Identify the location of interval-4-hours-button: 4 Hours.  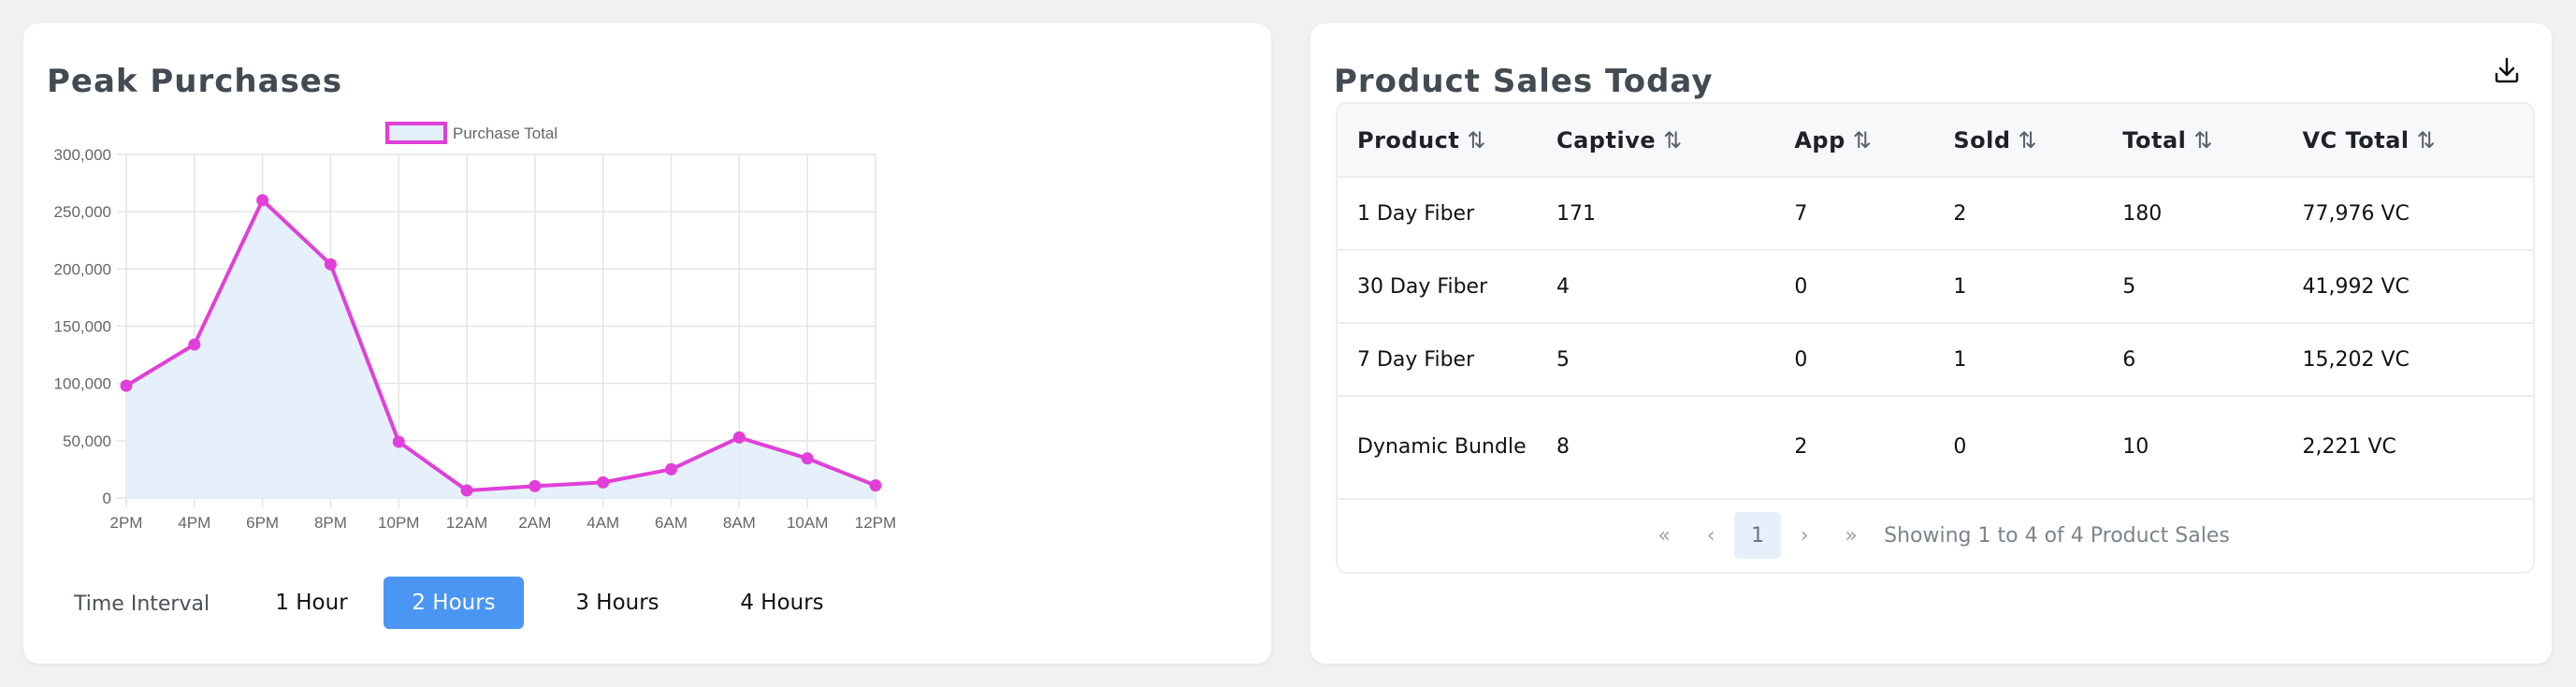
(782, 603).